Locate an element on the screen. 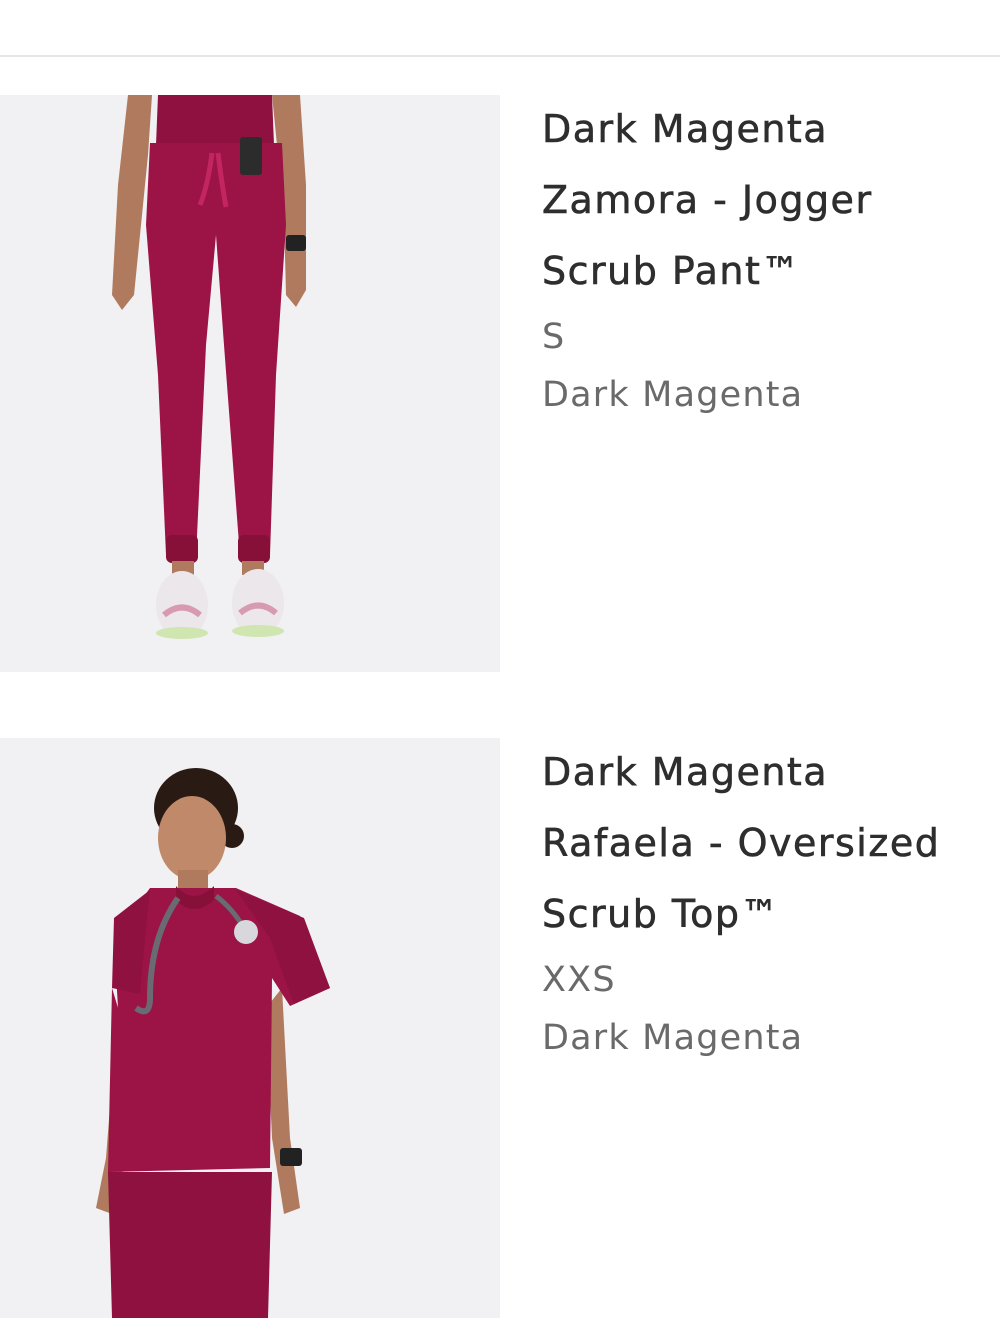 This screenshot has height=1333, width=1000. jogger-pants-photo is located at coordinates (209, 367).